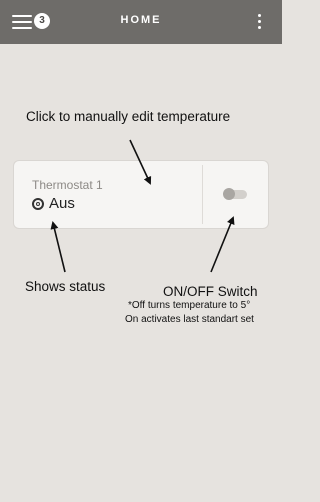  I want to click on arrow-to-status, so click(58, 247).